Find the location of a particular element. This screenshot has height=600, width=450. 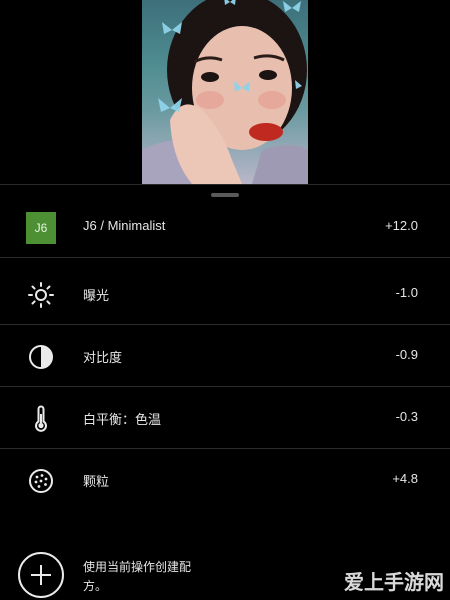

contrast-value: -0.9 is located at coordinates (406, 354).